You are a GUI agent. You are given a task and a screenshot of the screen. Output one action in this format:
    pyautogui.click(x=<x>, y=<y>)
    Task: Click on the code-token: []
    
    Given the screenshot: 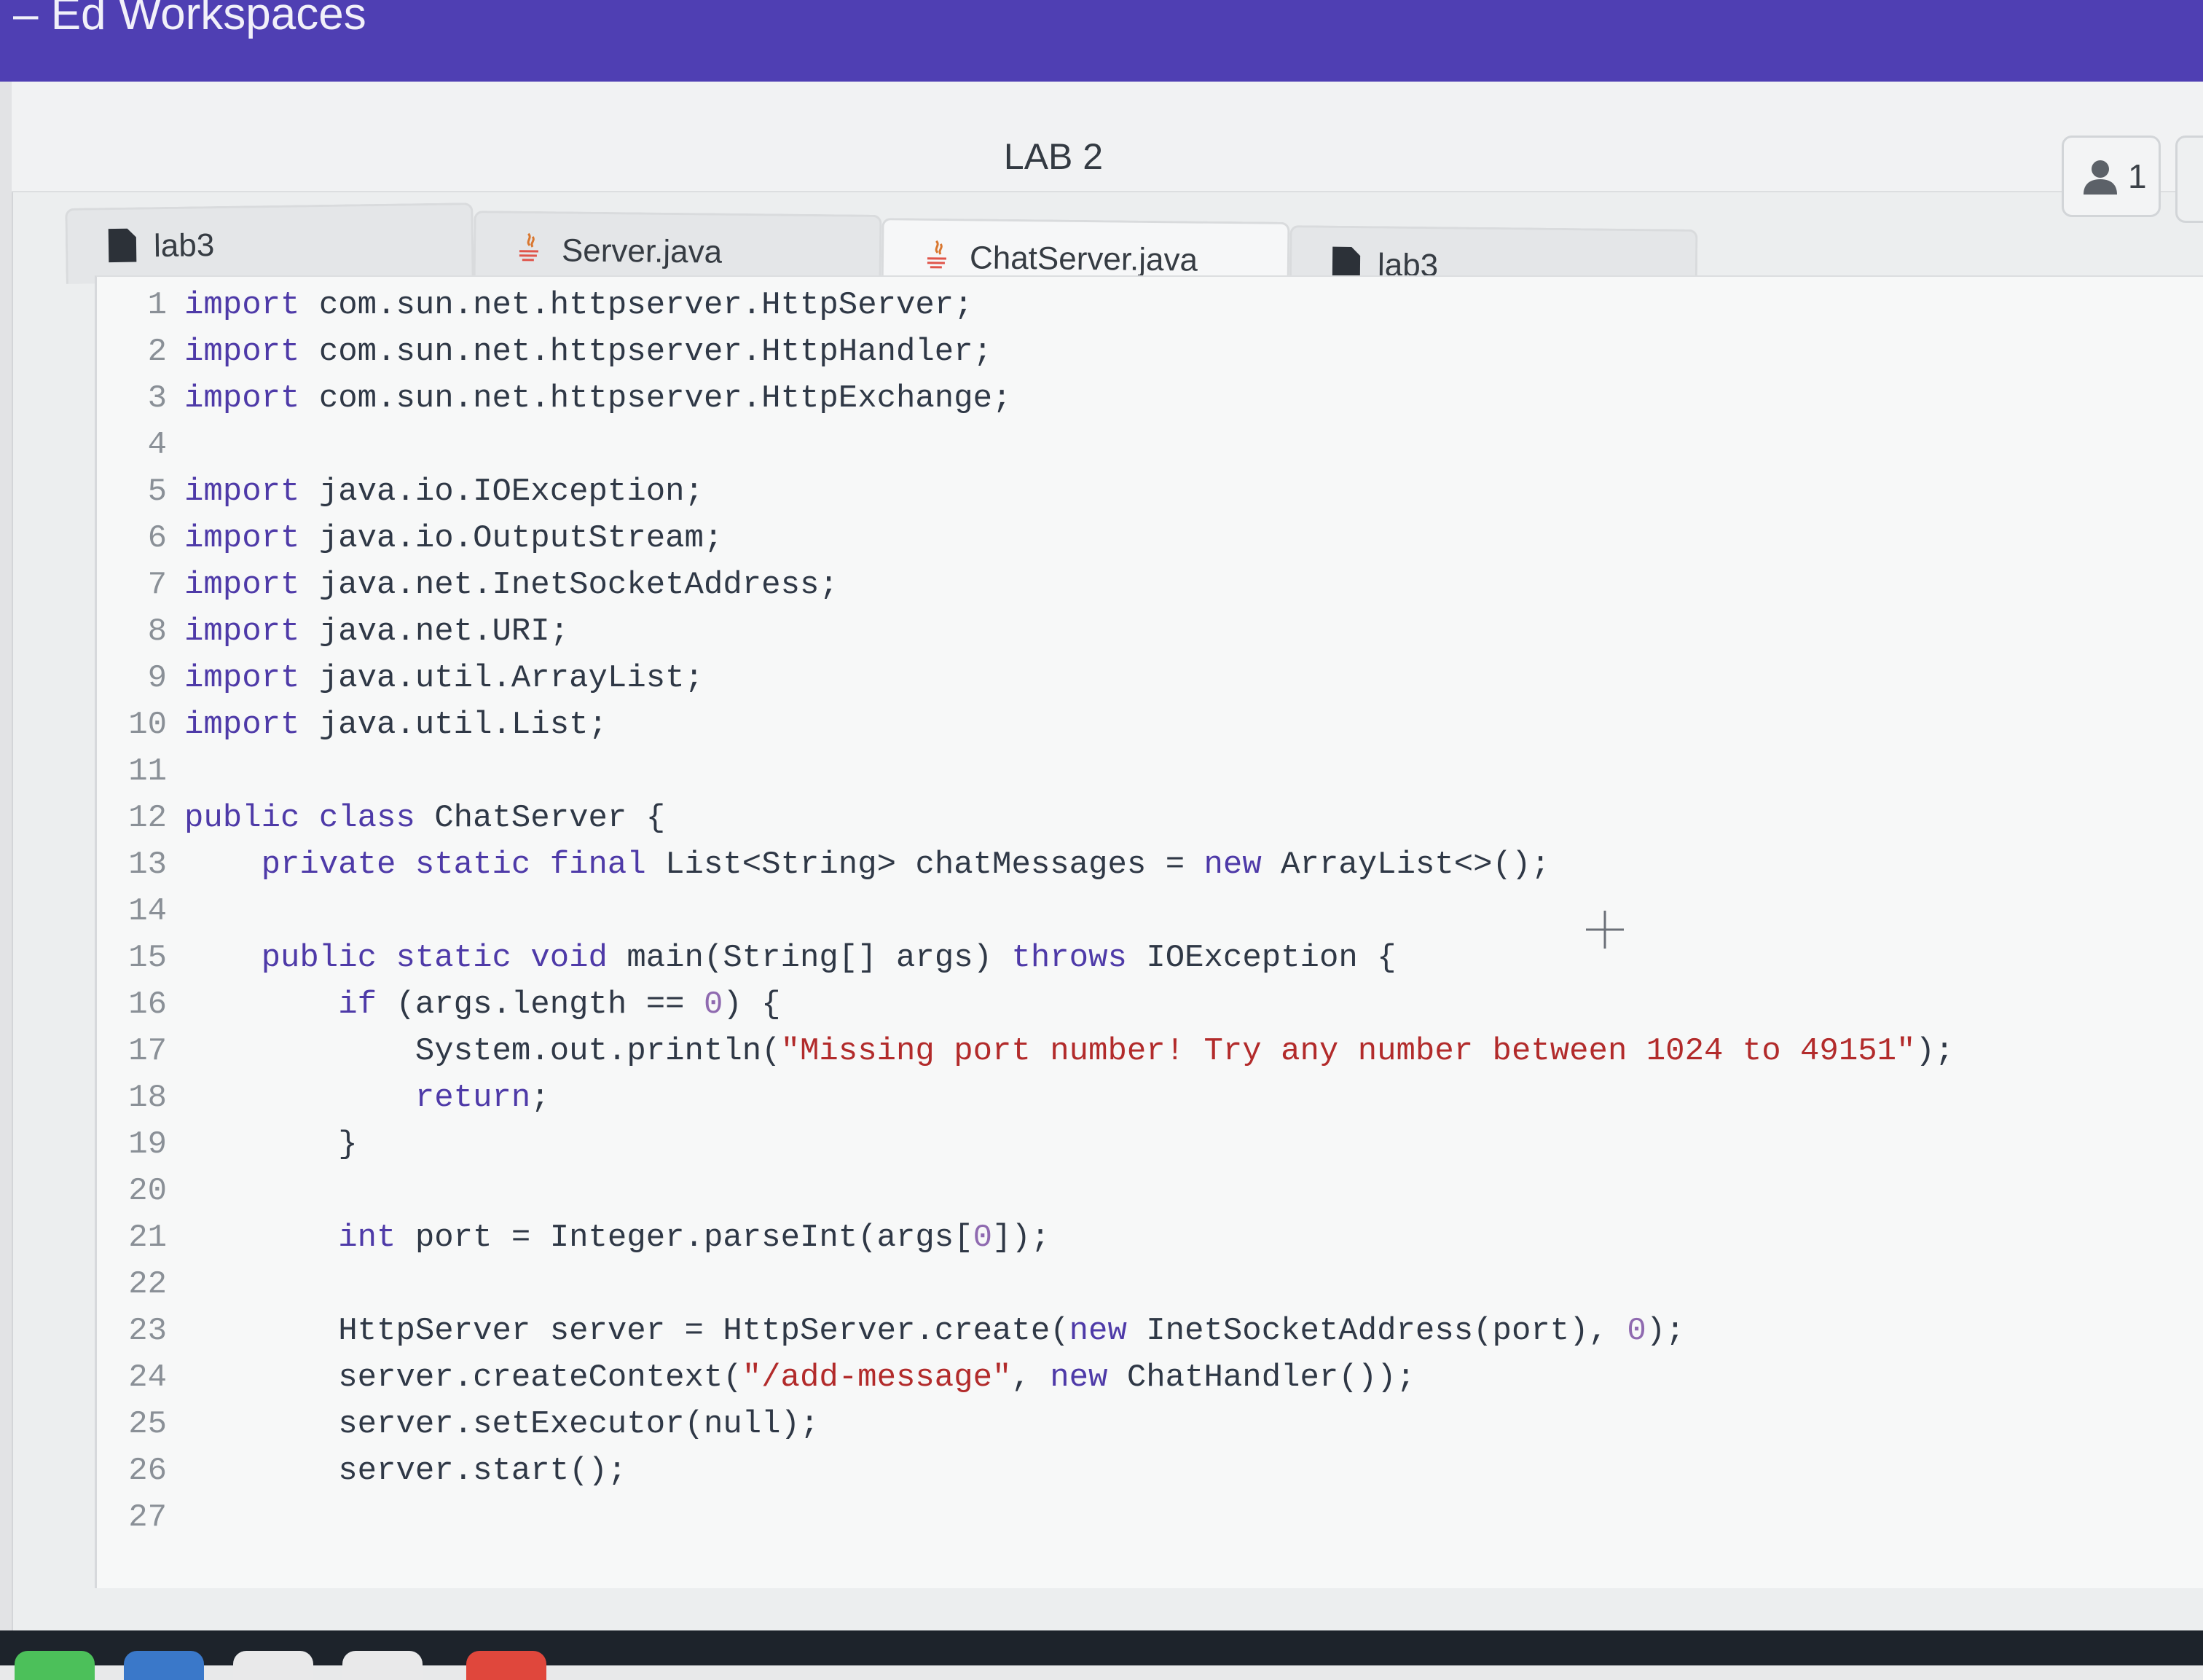 What is the action you would take?
    pyautogui.click(x=868, y=958)
    